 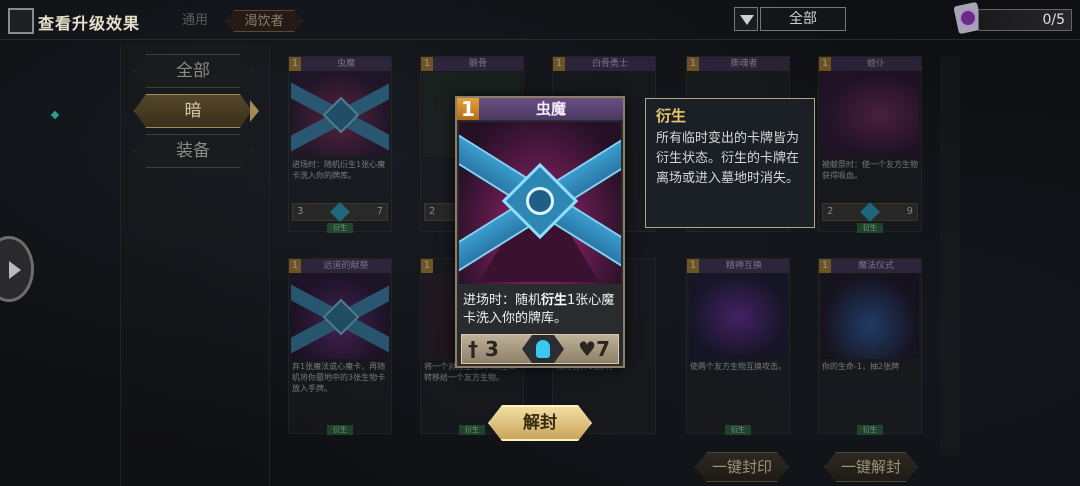 I want to click on card-desc: 被献祭时：使一个友方生物获得吸血。, so click(x=870, y=170).